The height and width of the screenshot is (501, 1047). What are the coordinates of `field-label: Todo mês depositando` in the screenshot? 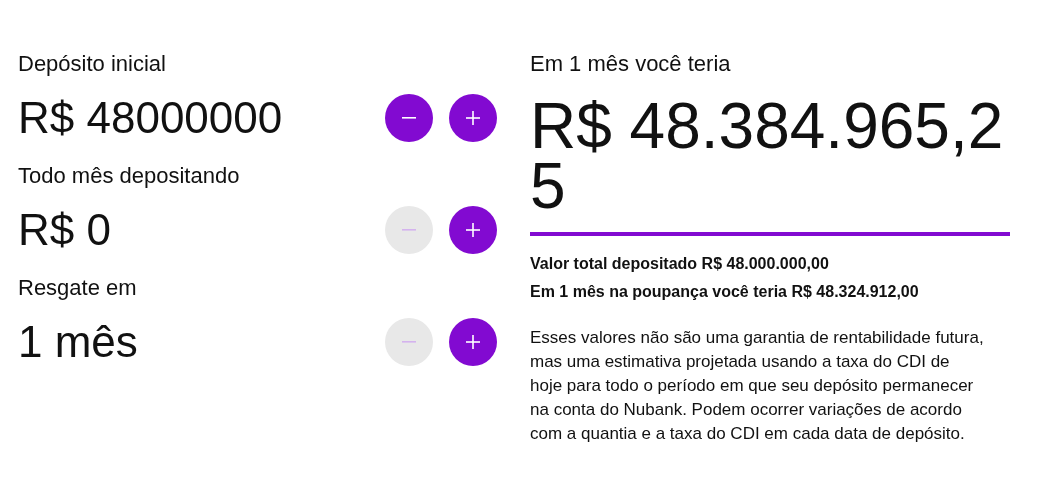 It's located at (129, 176).